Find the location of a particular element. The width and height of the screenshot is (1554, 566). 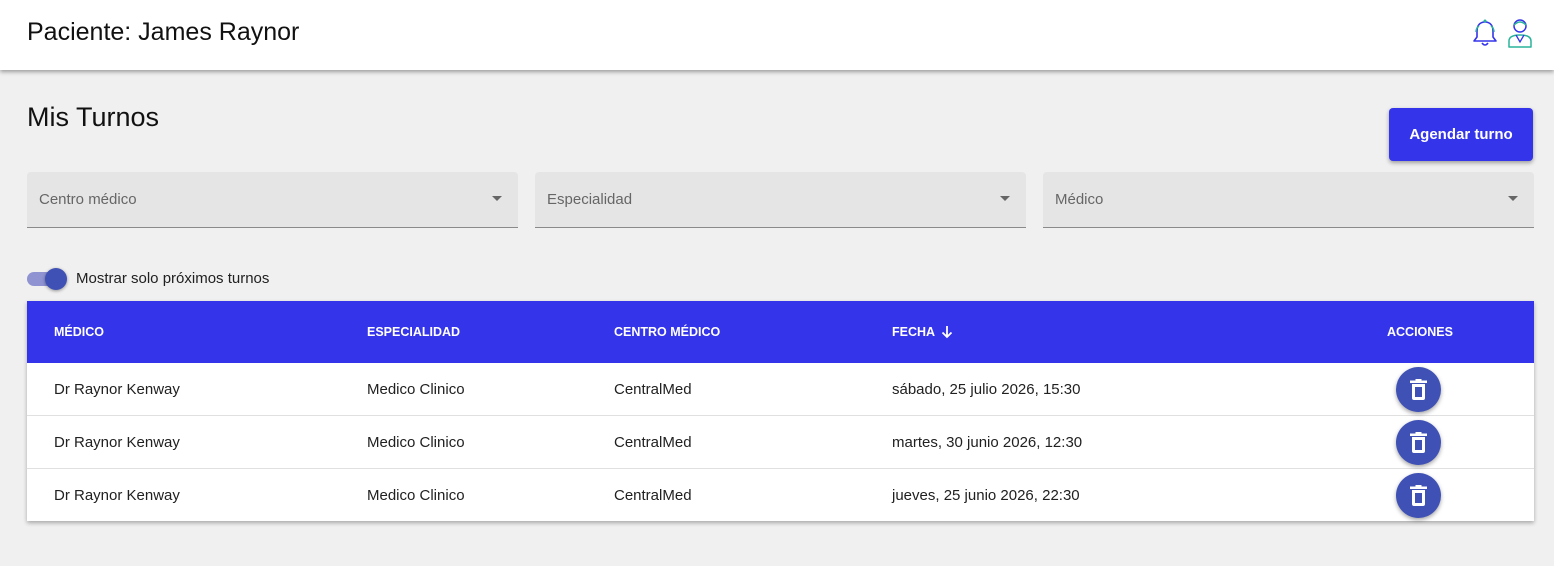

specialty-select-label: Especialidad is located at coordinates (590, 199).